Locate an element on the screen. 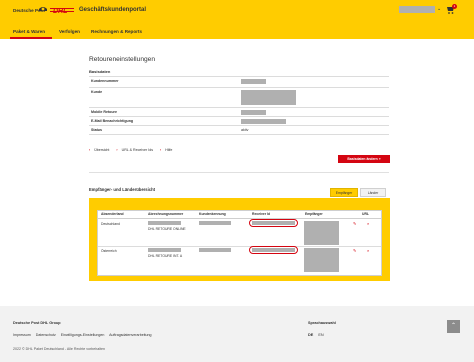  value-mobile-retoure is located at coordinates (253, 112).